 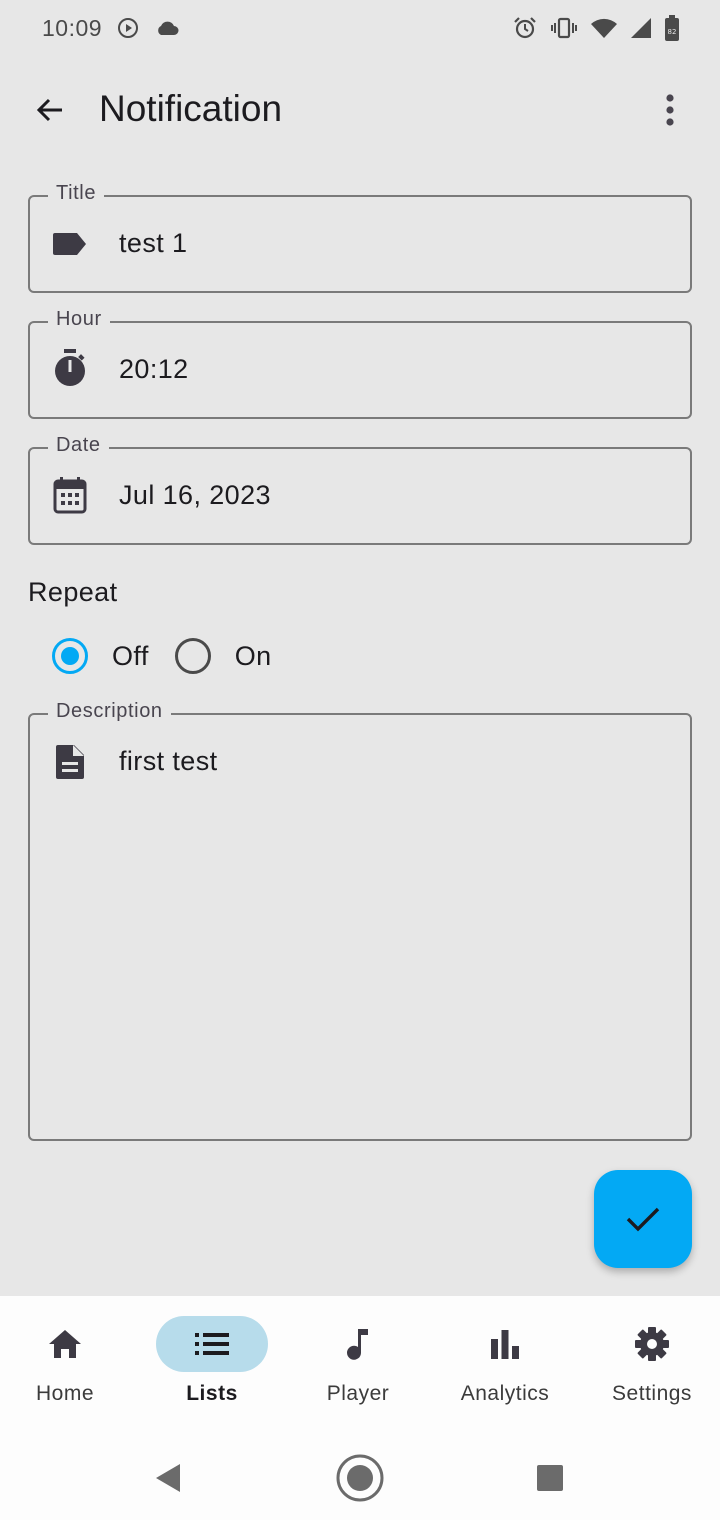 I want to click on back-triangle-icon, so click(x=168, y=1478).